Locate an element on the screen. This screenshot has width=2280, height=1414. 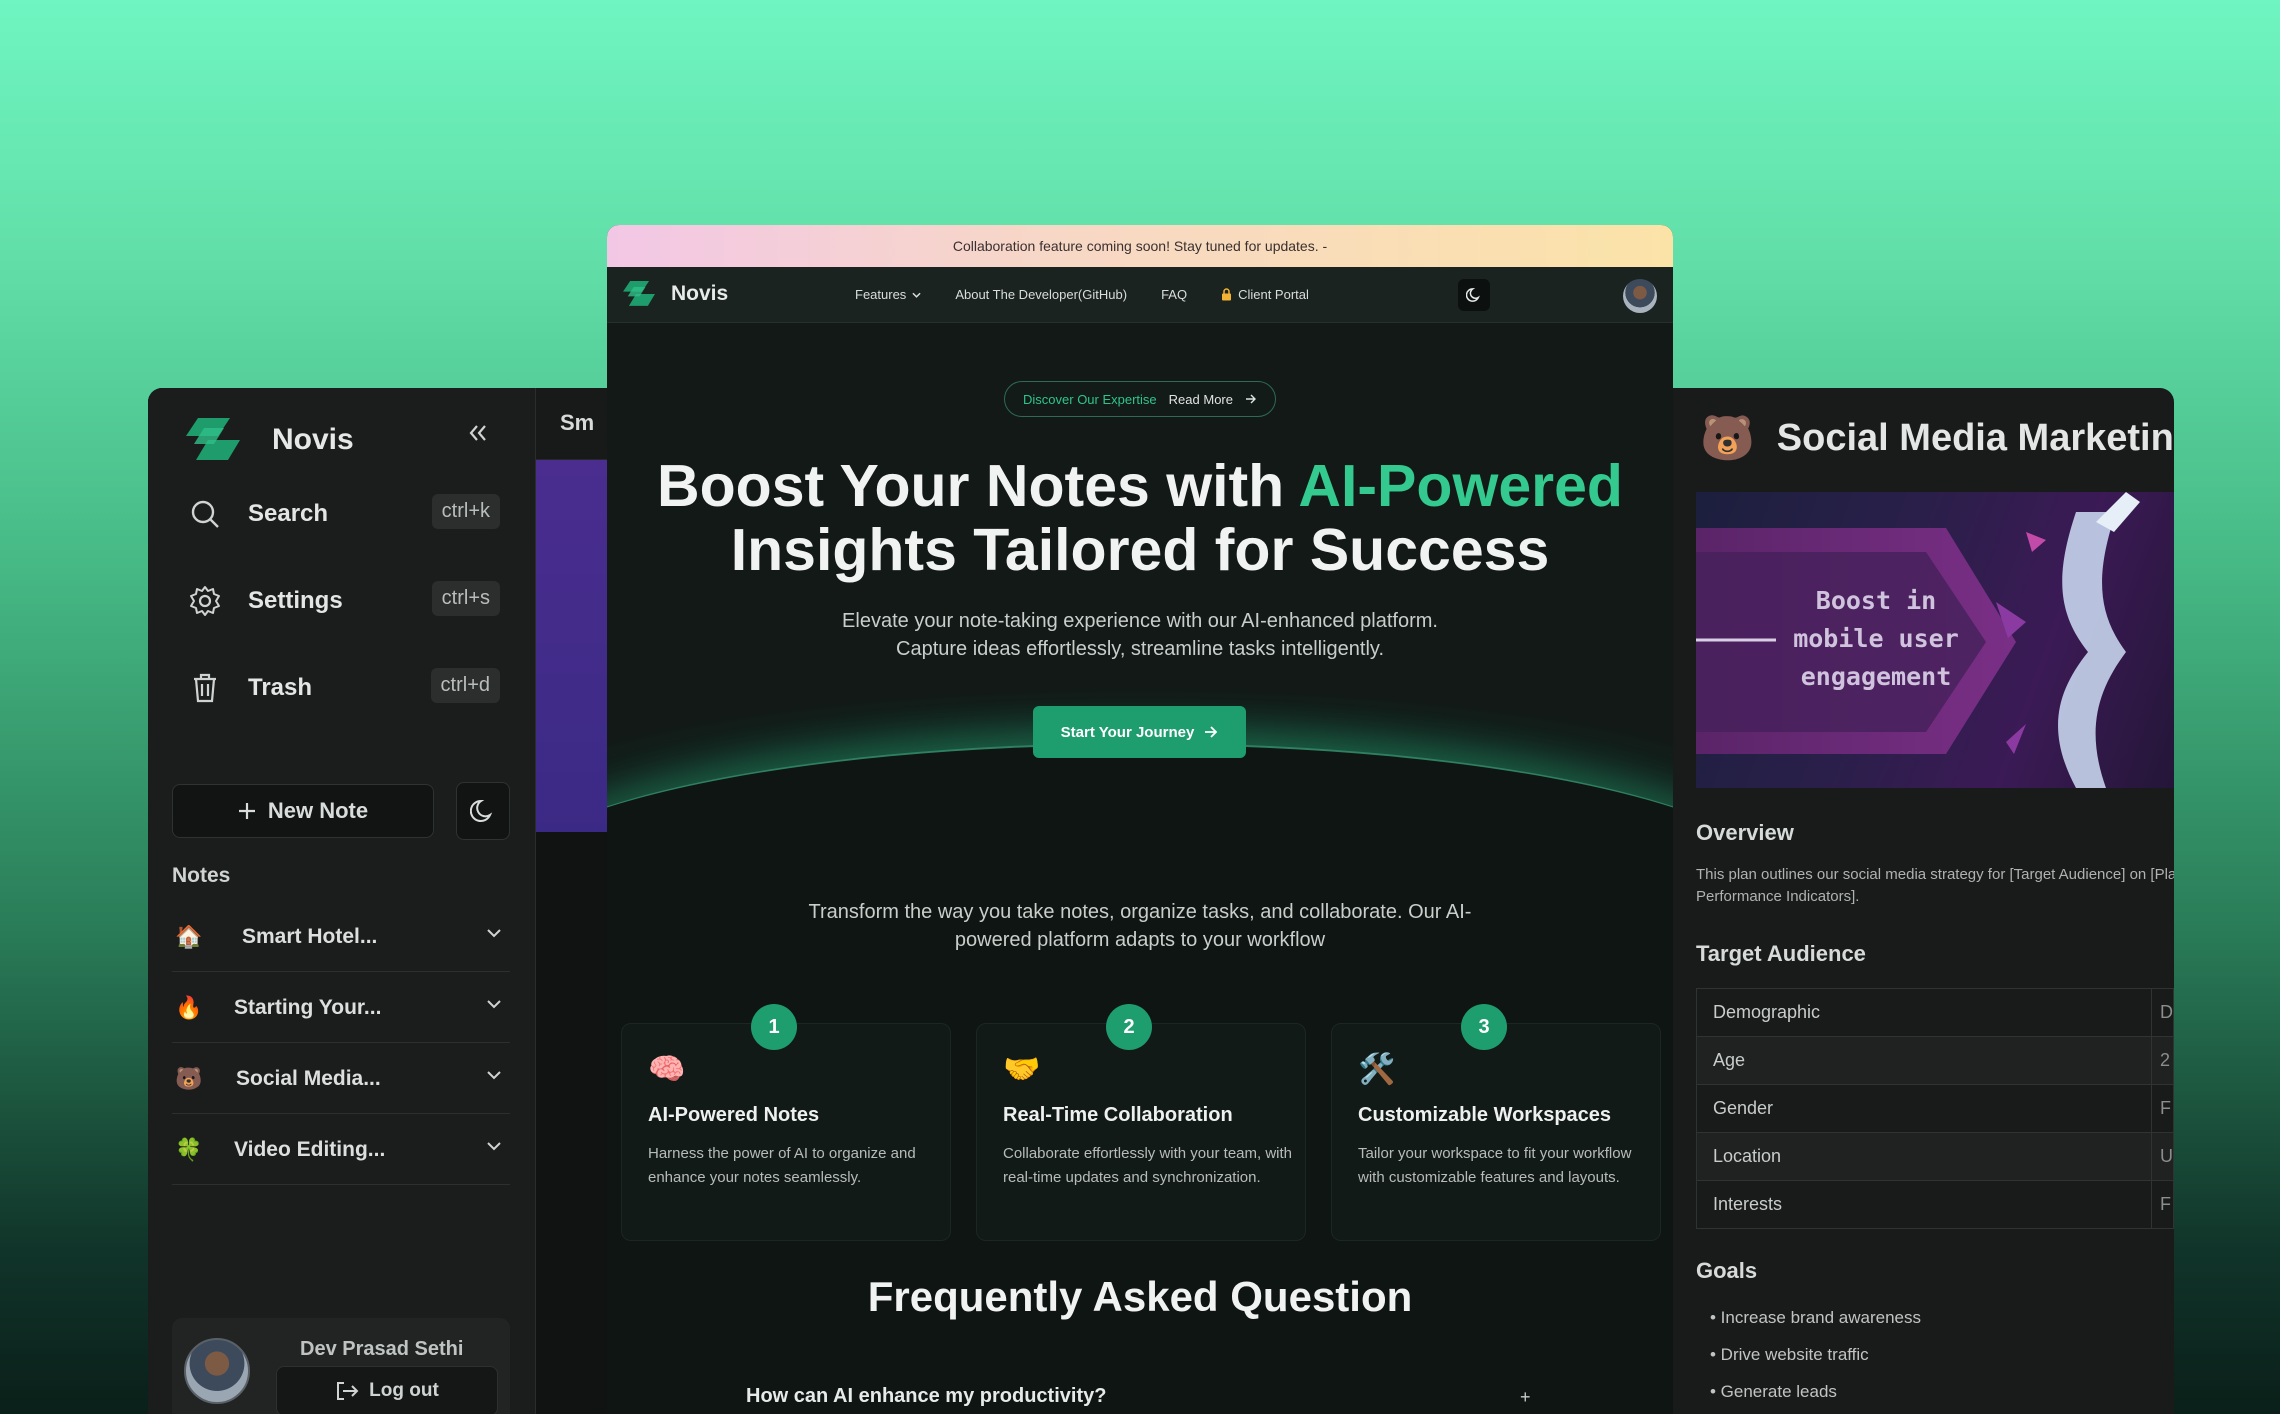
faq-question: How can AI enhance my productivity? is located at coordinates (926, 1396).